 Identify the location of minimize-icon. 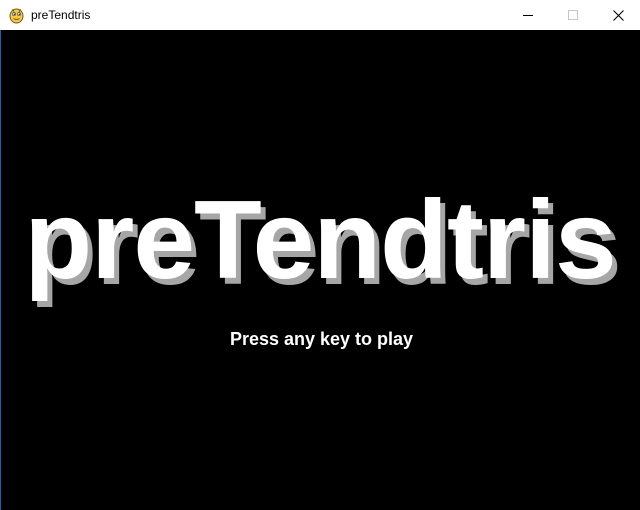
(528, 15).